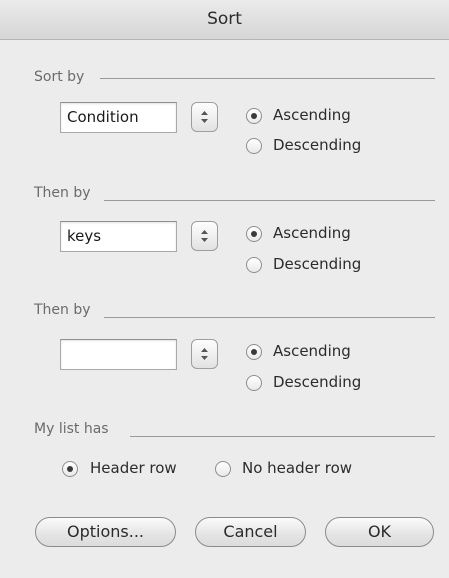  What do you see at coordinates (269, 200) in the screenshot?
I see `then-by-1-divider` at bounding box center [269, 200].